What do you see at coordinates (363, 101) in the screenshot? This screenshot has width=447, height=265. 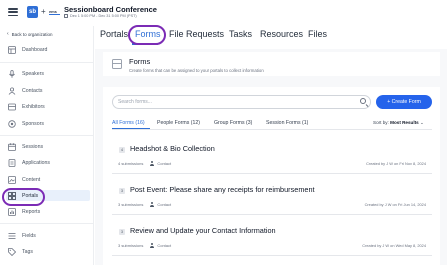 I see `search-icon` at bounding box center [363, 101].